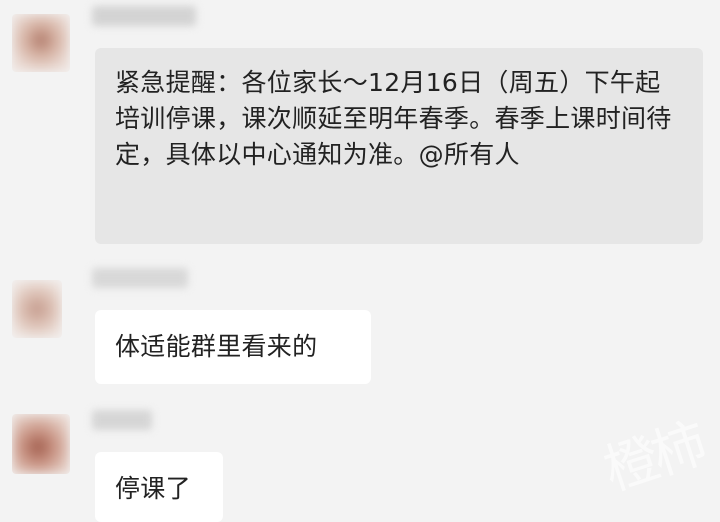 This screenshot has height=522, width=720. I want to click on message-bubble: 体适能群里看来的, so click(233, 347).